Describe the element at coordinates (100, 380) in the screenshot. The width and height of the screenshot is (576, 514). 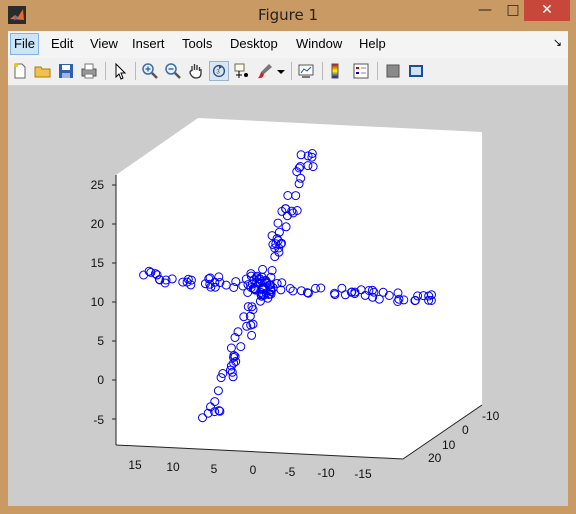
I see `z-tick-label: 0` at that location.